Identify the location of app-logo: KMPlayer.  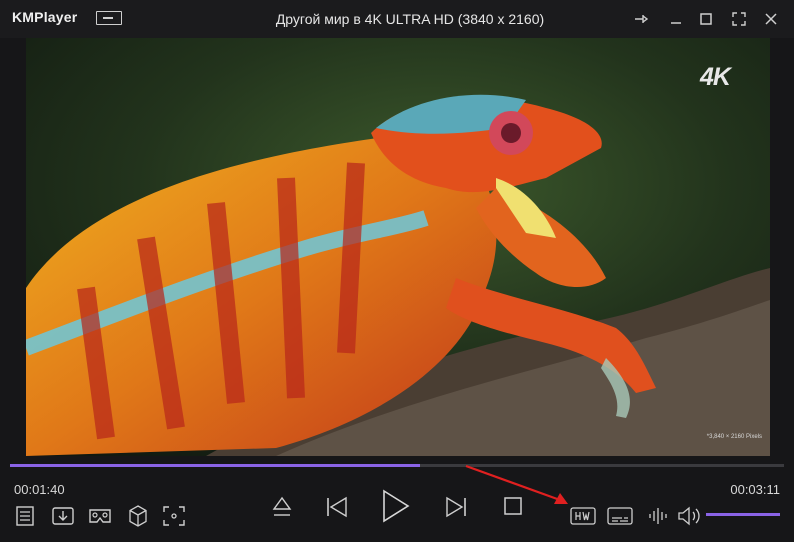
(44, 17).